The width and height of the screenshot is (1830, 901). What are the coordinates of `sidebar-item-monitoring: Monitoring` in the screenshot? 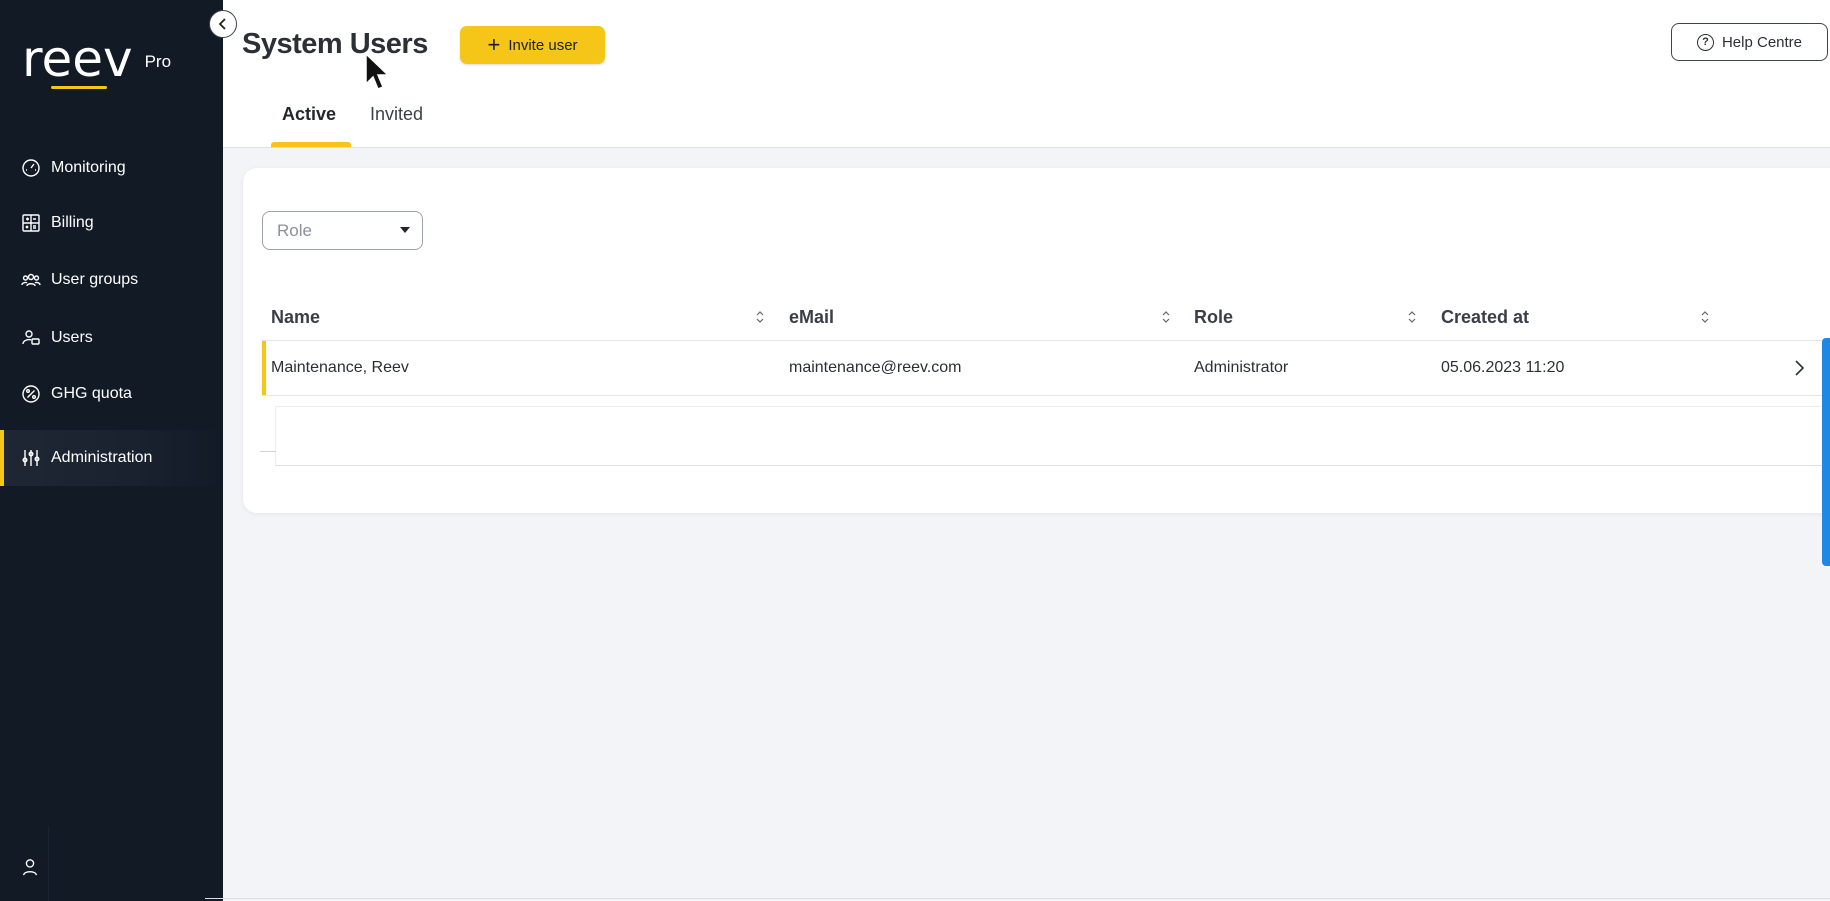 It's located at (111, 168).